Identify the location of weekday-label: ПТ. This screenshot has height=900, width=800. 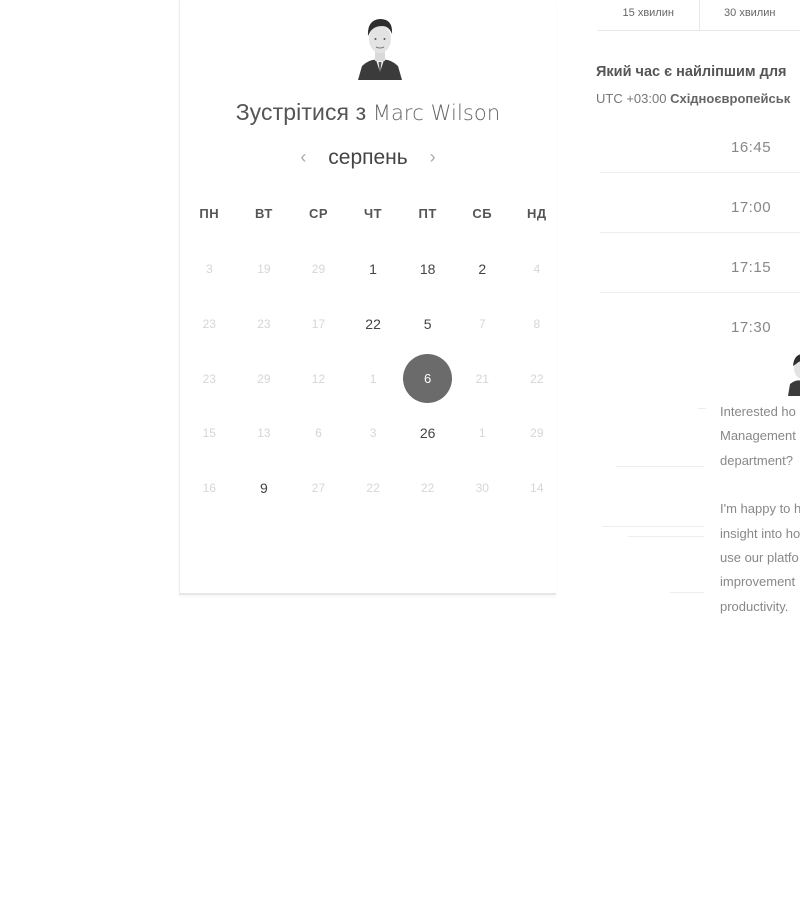
(427, 213).